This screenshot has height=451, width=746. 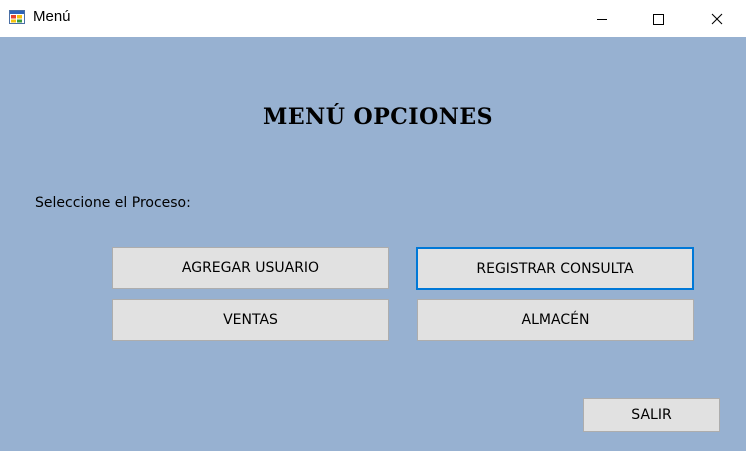 I want to click on ventas-button: VENTAS, so click(x=250, y=320).